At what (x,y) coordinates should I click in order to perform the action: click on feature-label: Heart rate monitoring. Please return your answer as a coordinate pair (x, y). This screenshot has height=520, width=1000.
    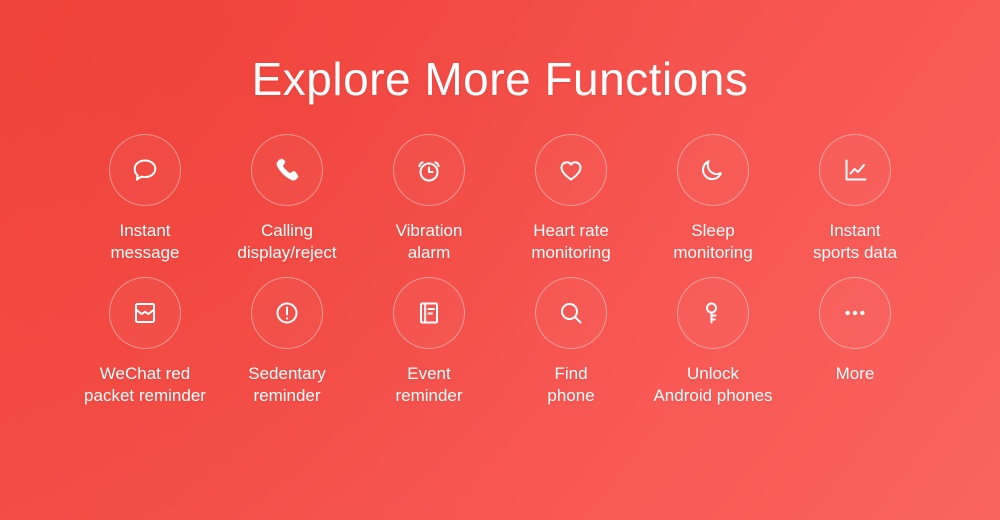
    Looking at the image, I should click on (571, 242).